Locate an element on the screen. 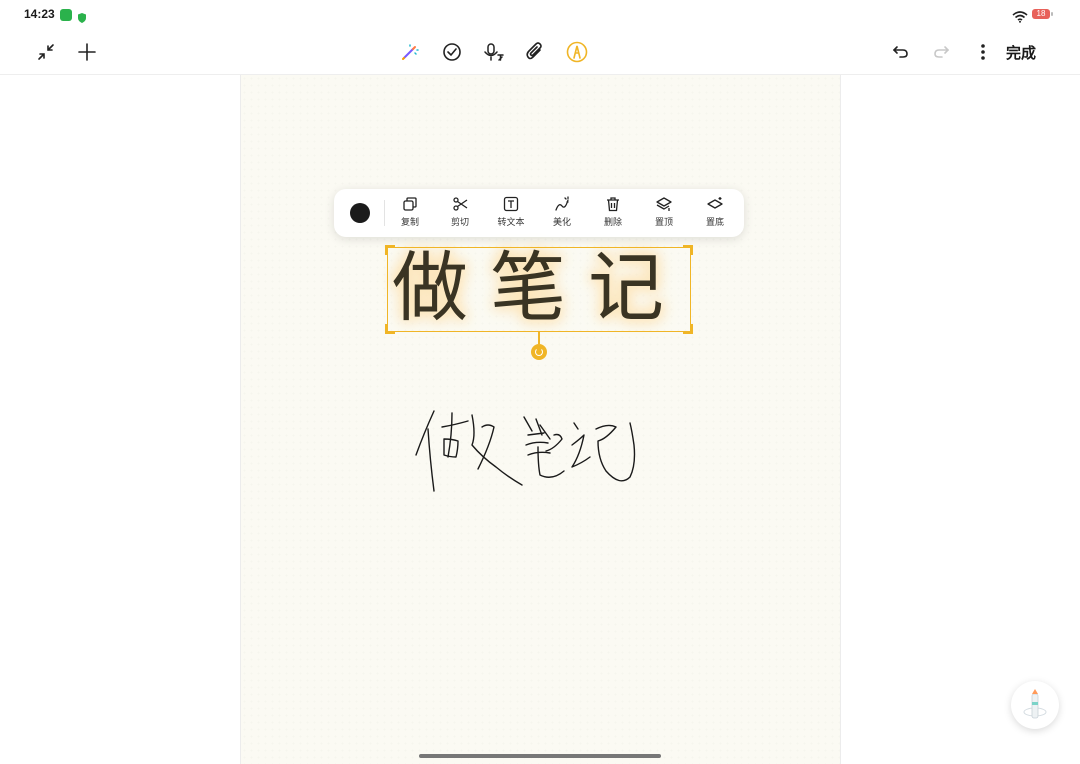  beautify-label: 美化 is located at coordinates (561, 223).